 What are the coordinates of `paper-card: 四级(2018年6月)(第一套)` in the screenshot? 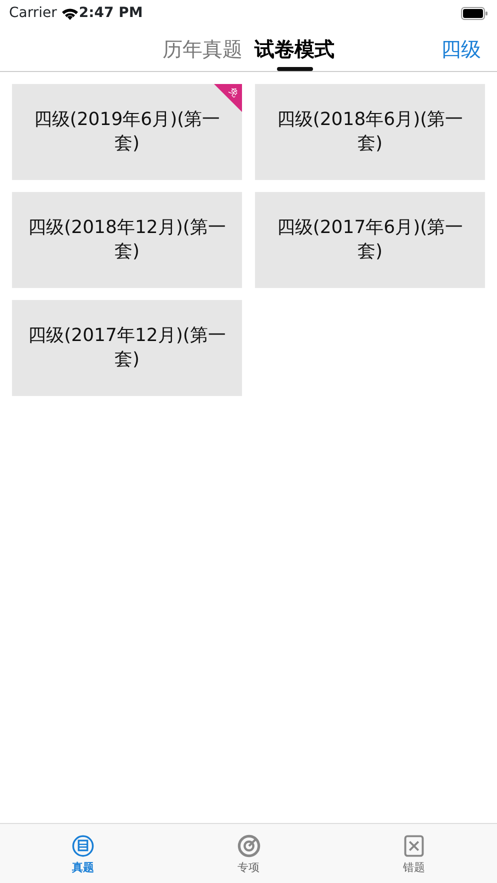 It's located at (370, 132).